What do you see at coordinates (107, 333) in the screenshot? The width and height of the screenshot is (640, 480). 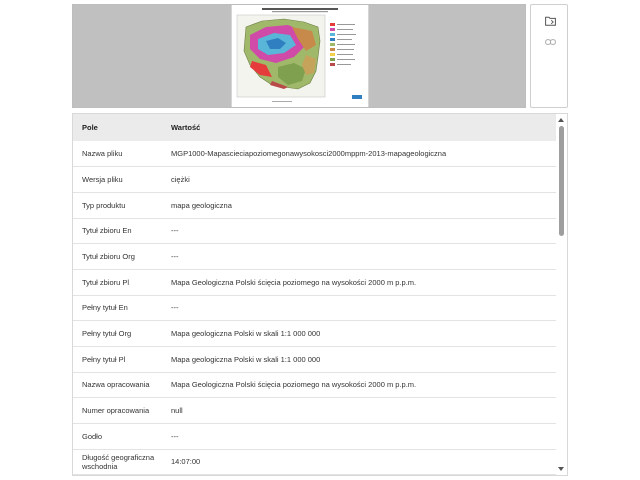 I see `row-field: Pełny tytuł Org` at bounding box center [107, 333].